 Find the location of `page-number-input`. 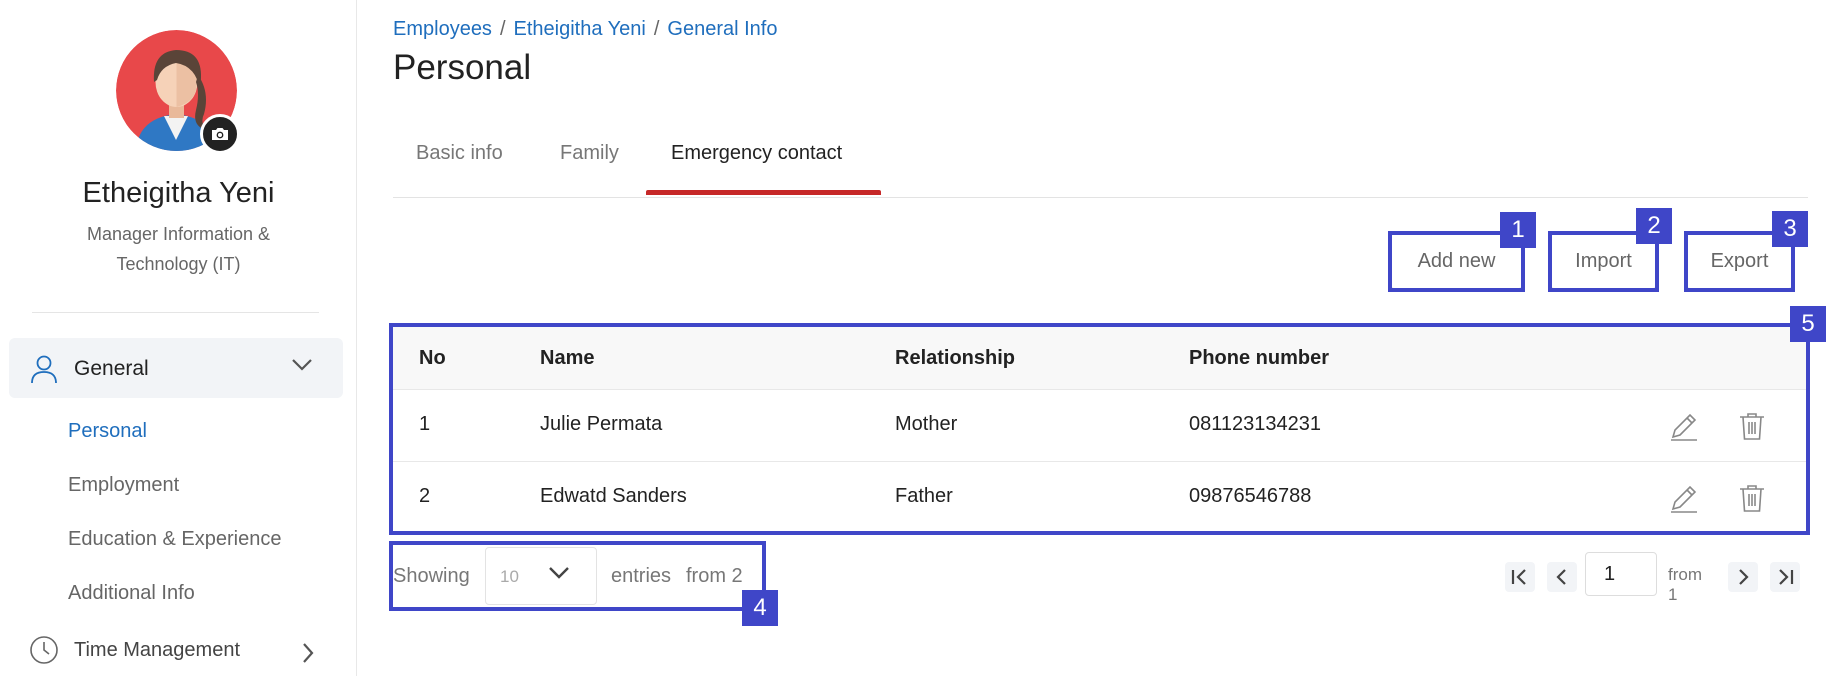

page-number-input is located at coordinates (1621, 574).